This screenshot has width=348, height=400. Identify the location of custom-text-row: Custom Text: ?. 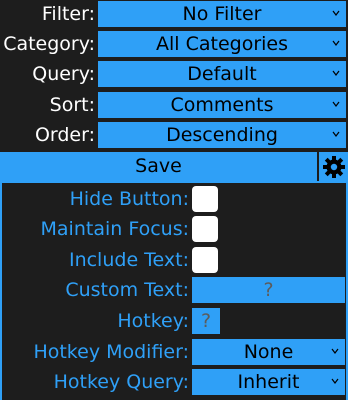
(174, 290).